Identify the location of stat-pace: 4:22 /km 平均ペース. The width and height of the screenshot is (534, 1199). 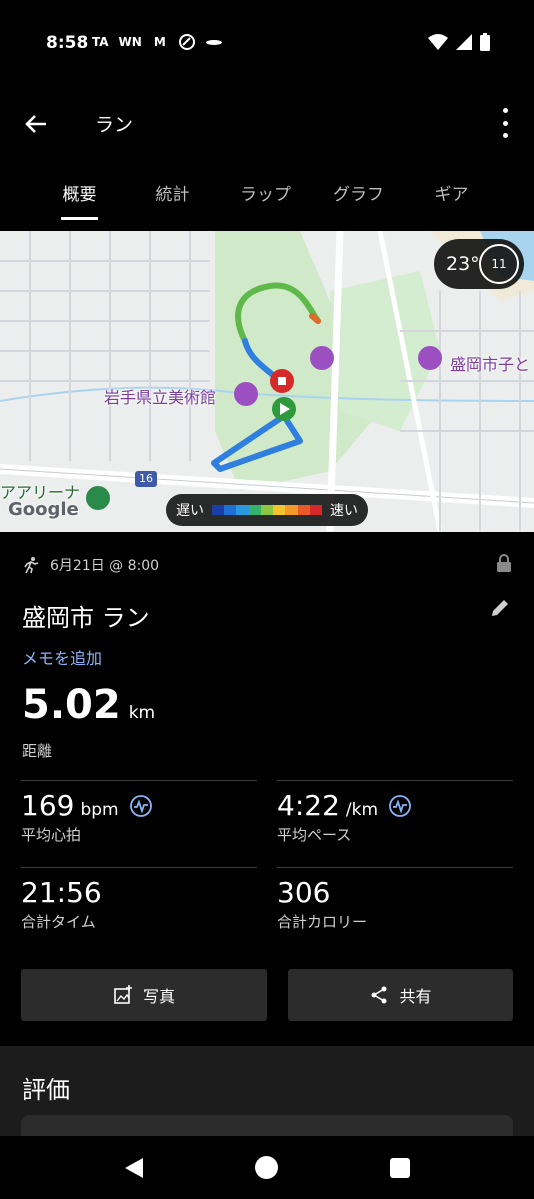
(395, 812).